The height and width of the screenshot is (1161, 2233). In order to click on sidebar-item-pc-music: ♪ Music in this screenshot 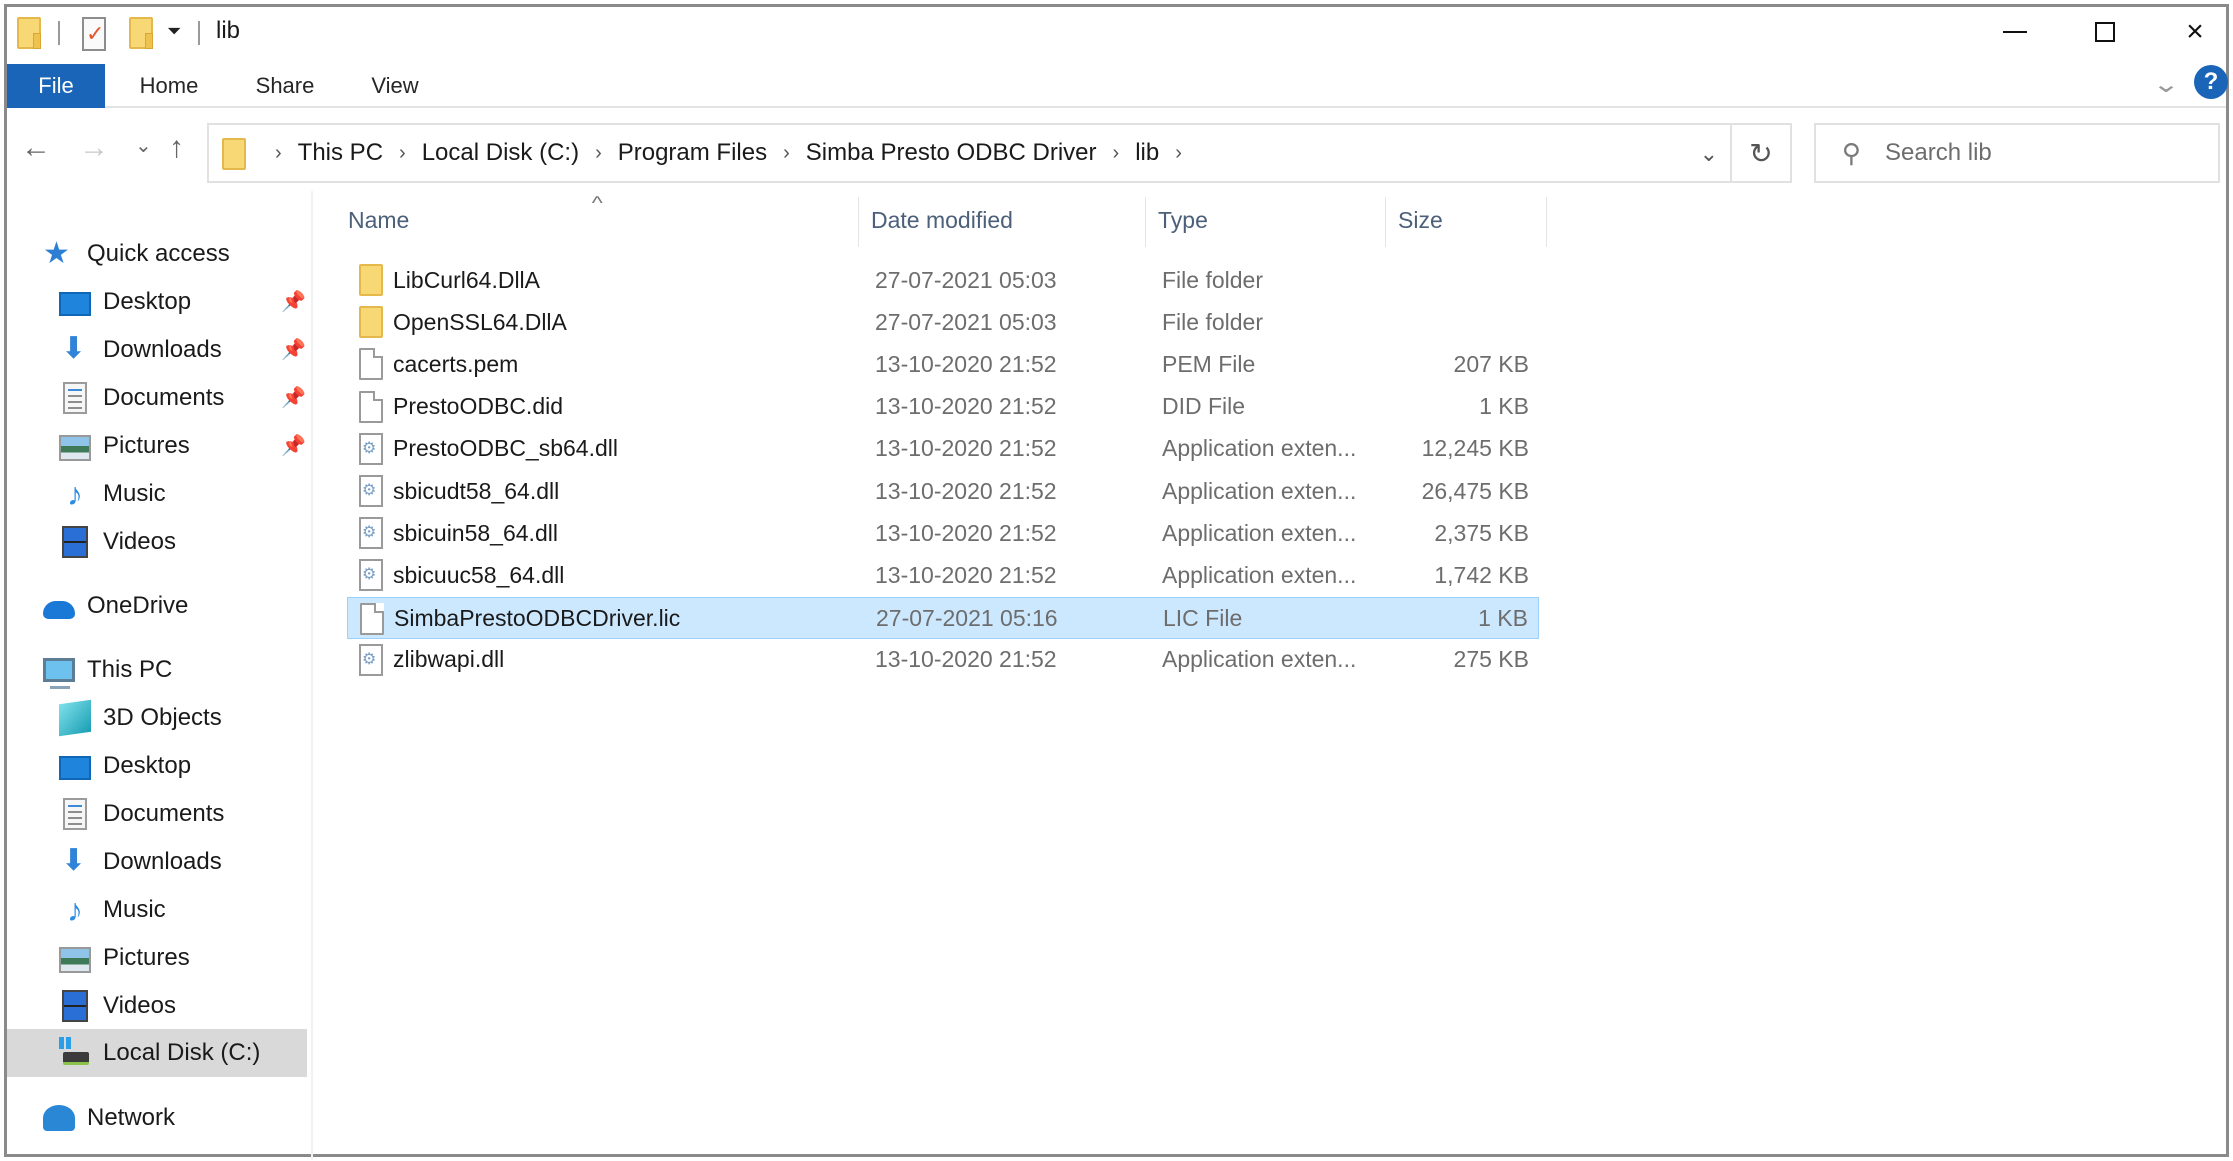, I will do `click(157, 910)`.